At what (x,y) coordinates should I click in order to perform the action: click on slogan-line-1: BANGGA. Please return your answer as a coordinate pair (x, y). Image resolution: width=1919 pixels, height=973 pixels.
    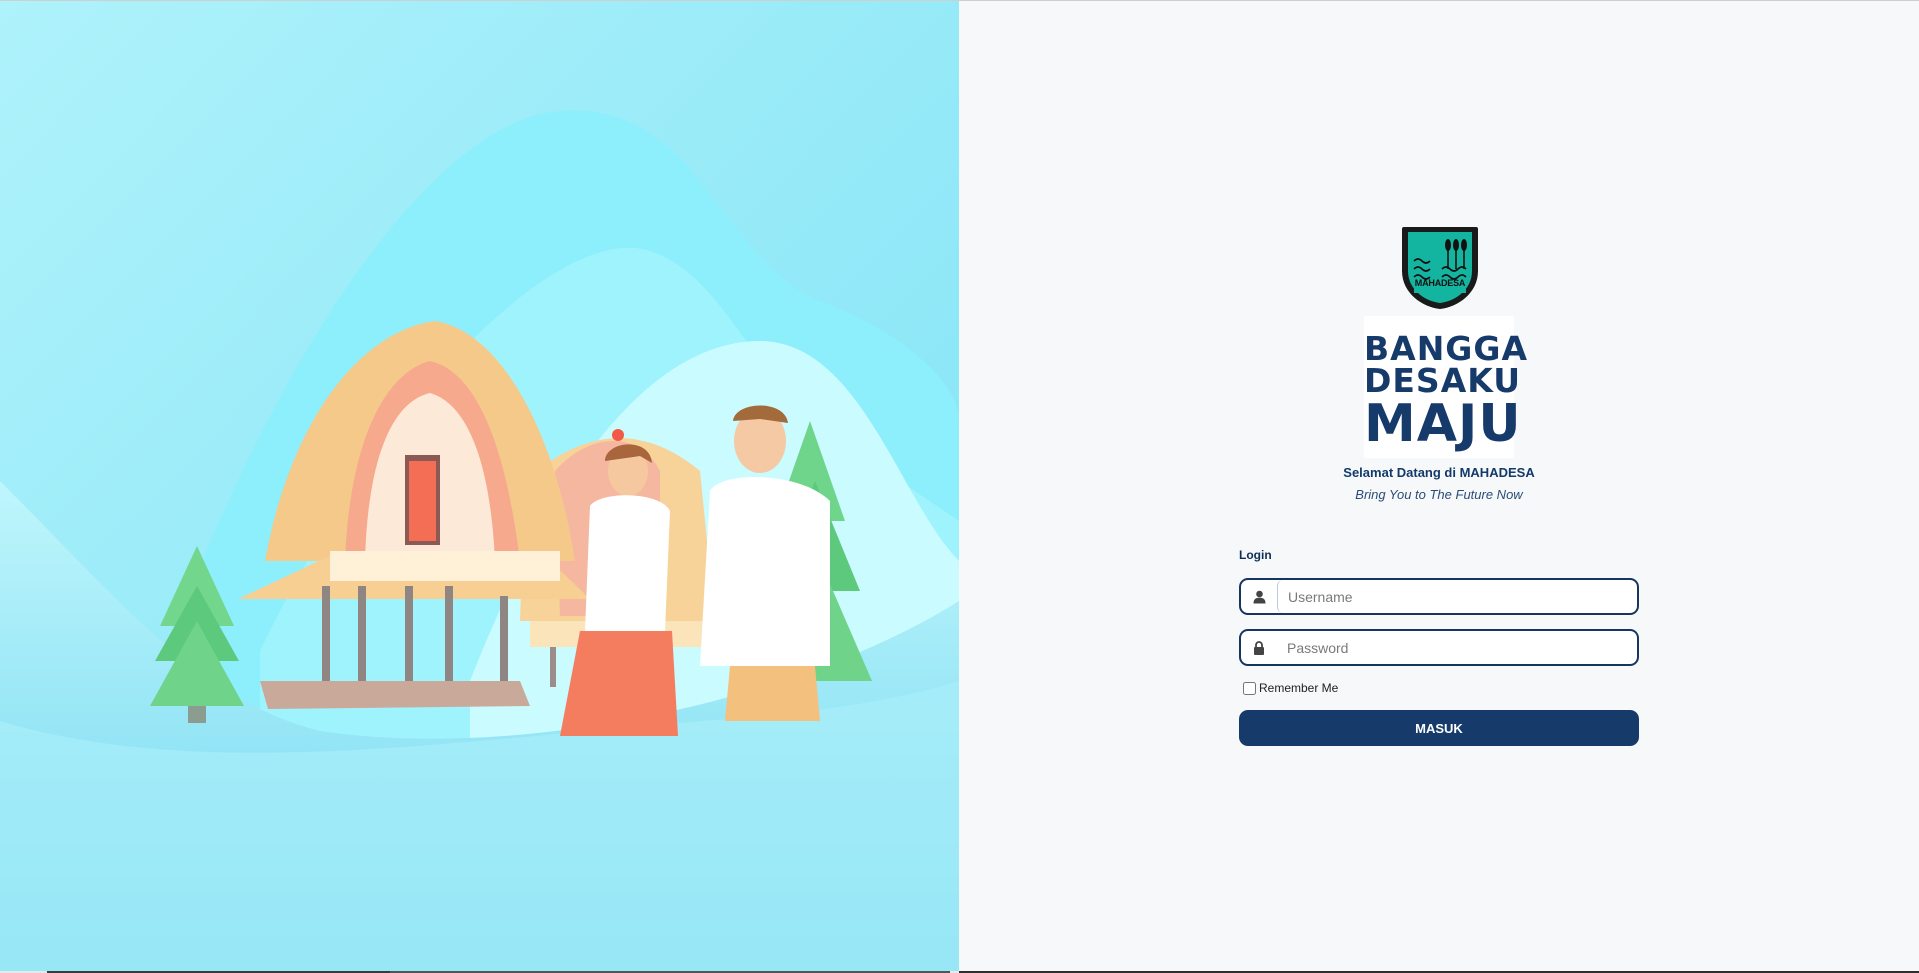
    Looking at the image, I should click on (1446, 348).